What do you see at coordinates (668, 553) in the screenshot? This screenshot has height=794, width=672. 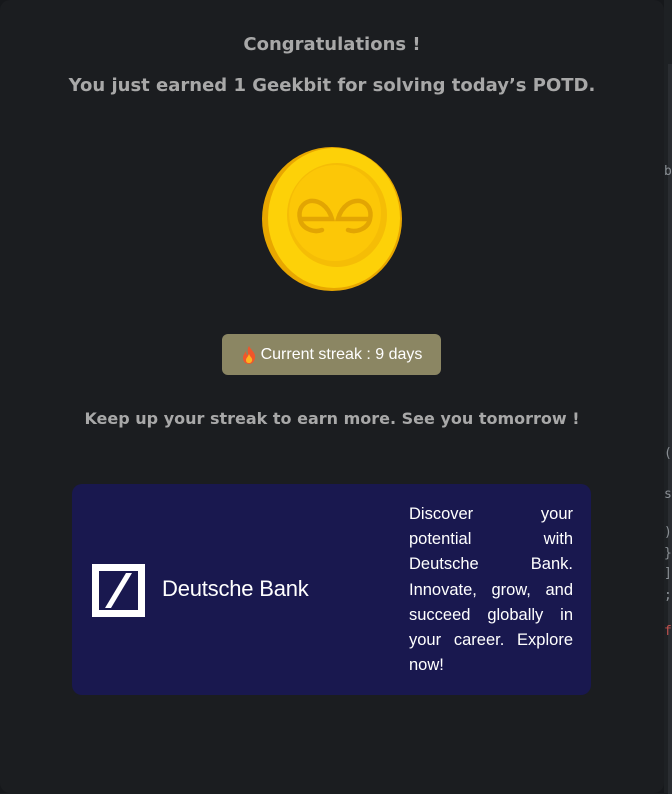 I see `background-code-glyph: }` at bounding box center [668, 553].